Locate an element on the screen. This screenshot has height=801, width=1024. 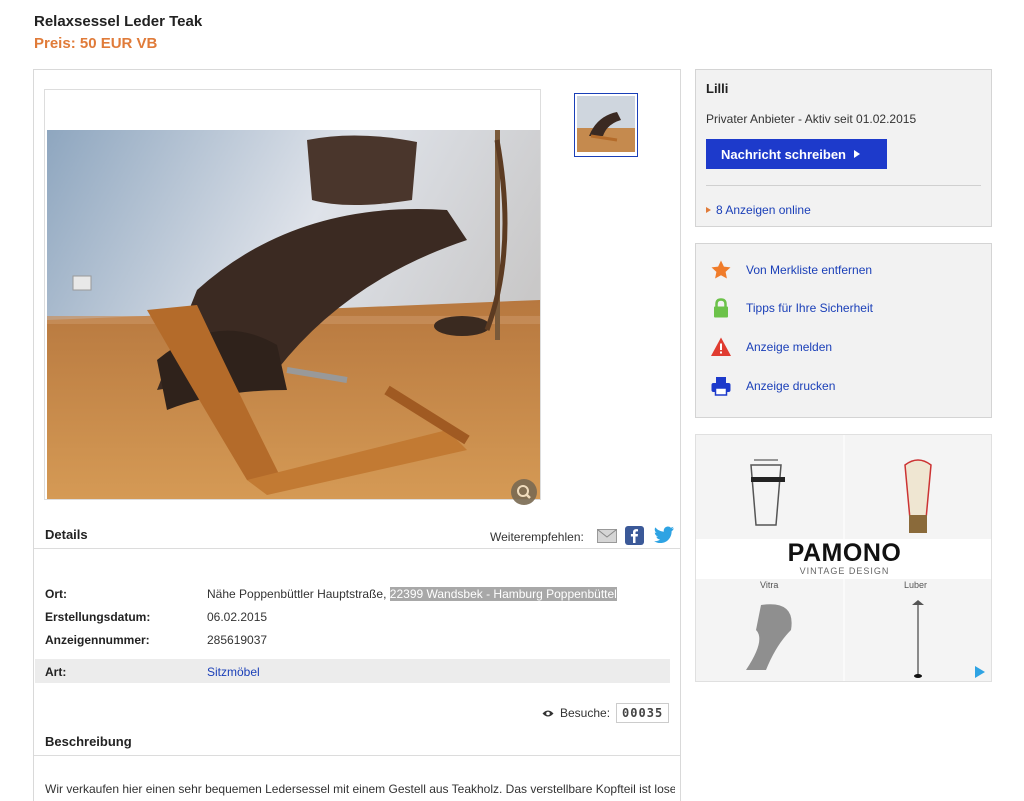
zoom-button is located at coordinates (524, 492).